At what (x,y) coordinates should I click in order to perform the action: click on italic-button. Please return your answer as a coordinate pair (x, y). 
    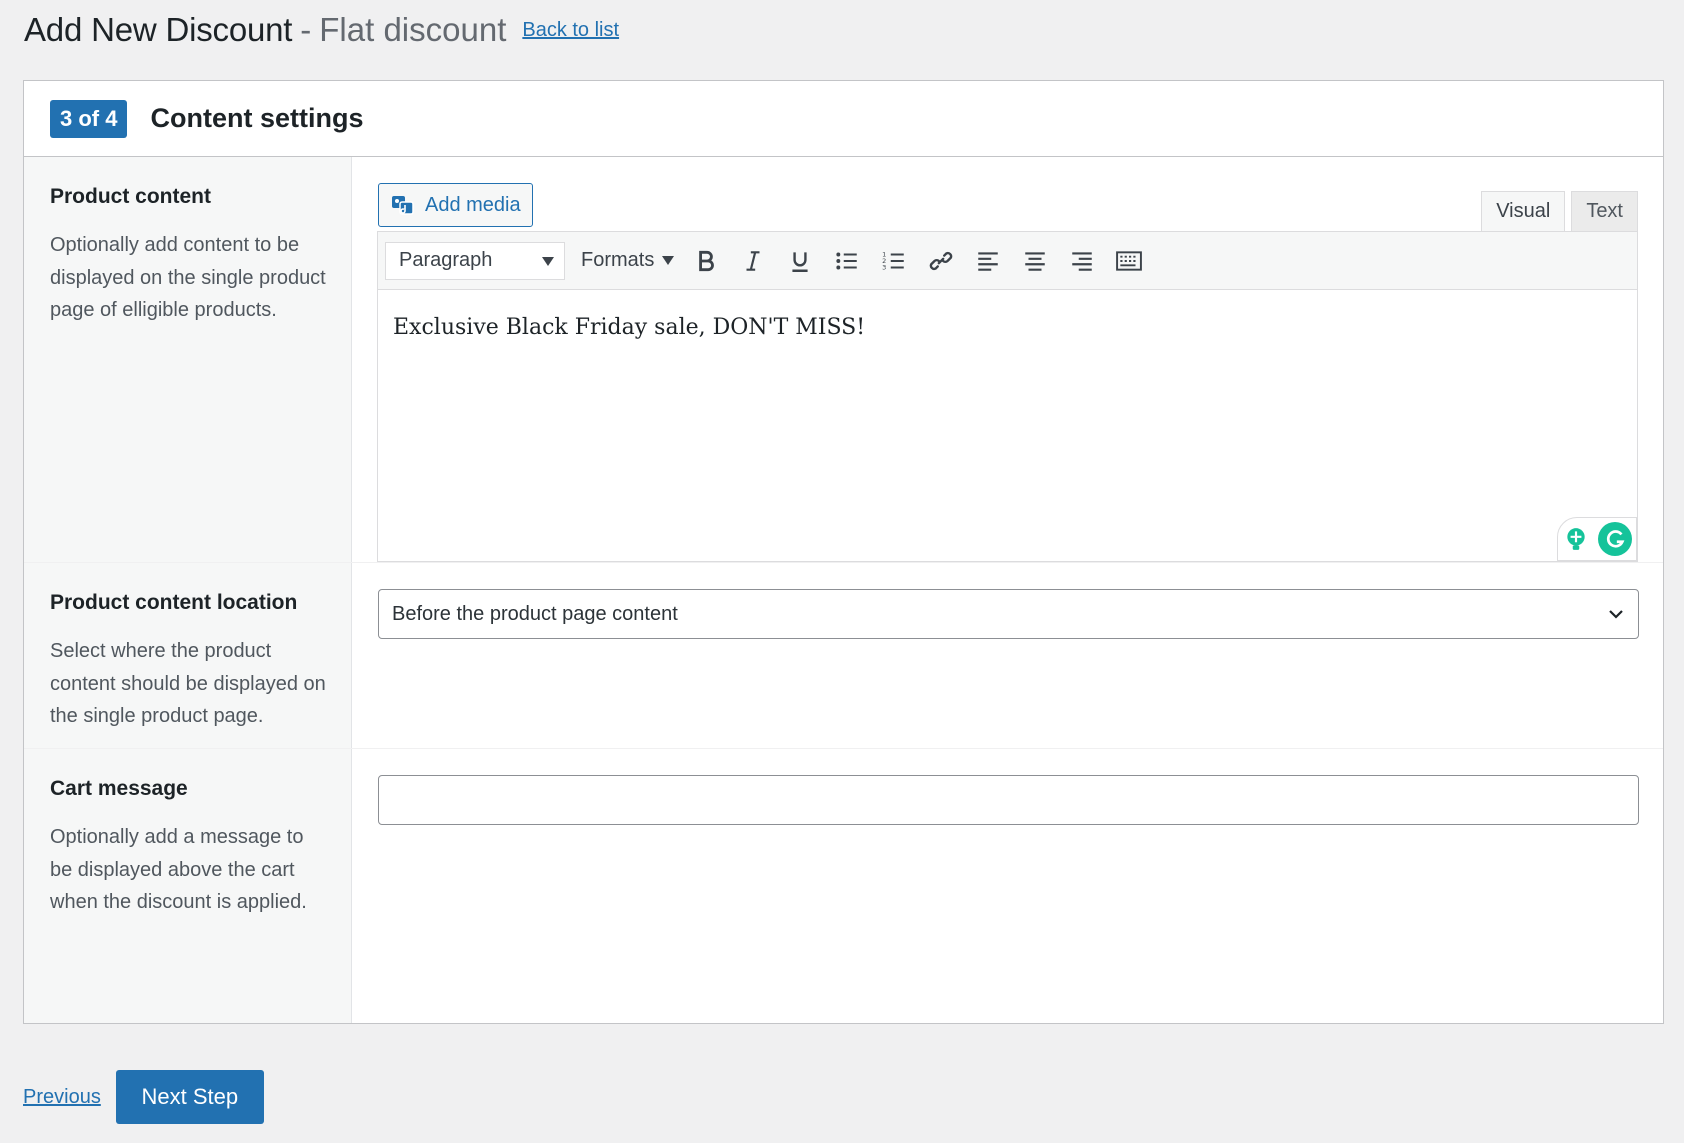
    Looking at the image, I should click on (753, 261).